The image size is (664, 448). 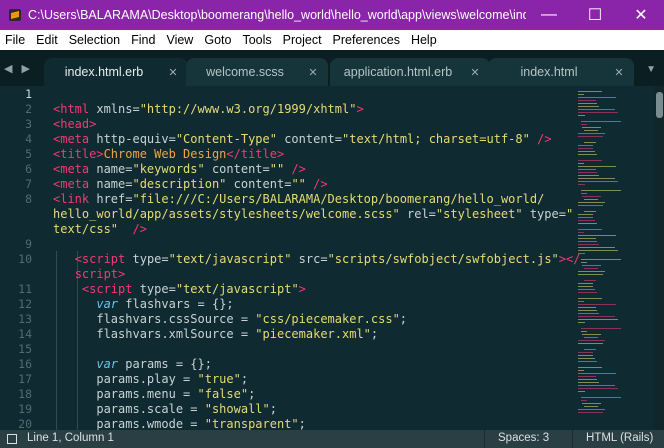 What do you see at coordinates (641, 15) in the screenshot?
I see `close-button: ✕` at bounding box center [641, 15].